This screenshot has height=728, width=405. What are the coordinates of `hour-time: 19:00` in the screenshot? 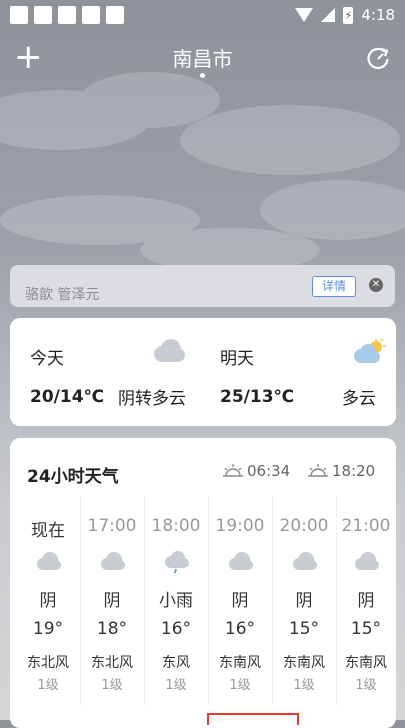 It's located at (240, 526).